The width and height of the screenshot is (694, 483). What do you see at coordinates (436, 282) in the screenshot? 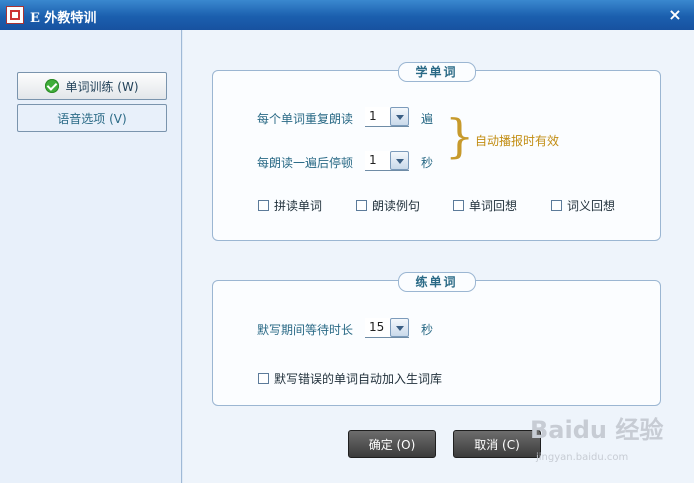
I see `group-legend: 练单词` at bounding box center [436, 282].